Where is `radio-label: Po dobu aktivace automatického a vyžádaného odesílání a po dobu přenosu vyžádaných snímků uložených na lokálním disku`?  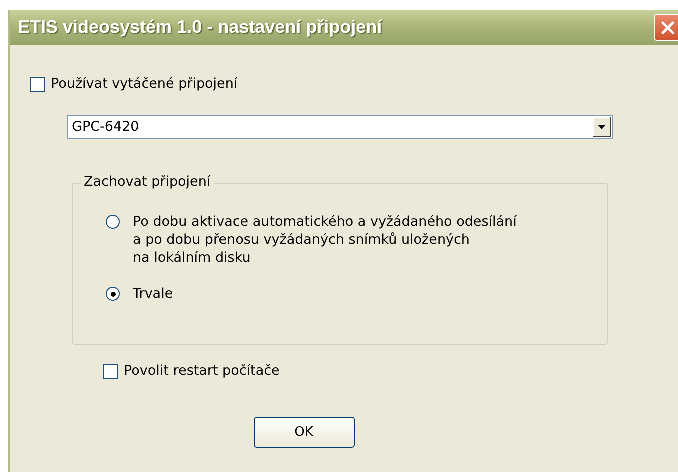 radio-label: Po dobu aktivace automatického a vyžádaného odesílání a po dobu přenosu vyžádaných snímků uložených na lokálním disku is located at coordinates (325, 240).